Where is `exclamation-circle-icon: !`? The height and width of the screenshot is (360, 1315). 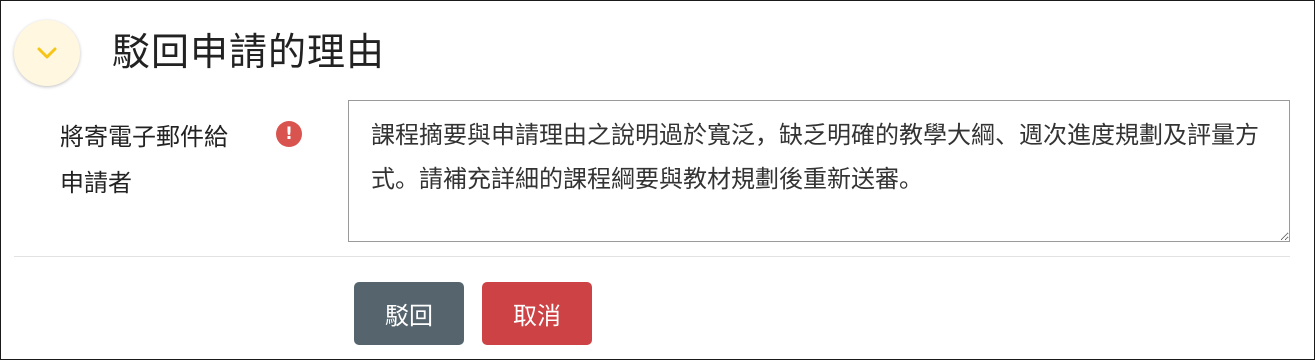
exclamation-circle-icon: ! is located at coordinates (289, 134).